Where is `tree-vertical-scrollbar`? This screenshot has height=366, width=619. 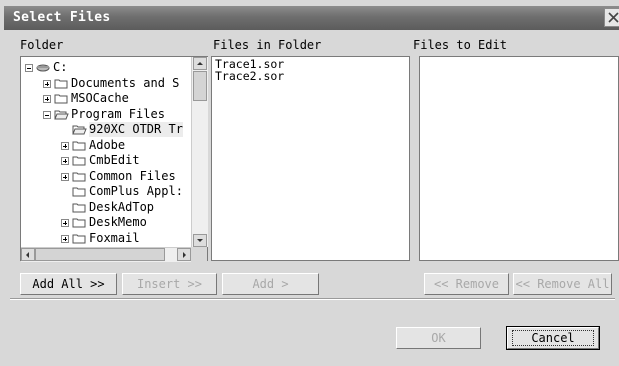 tree-vertical-scrollbar is located at coordinates (199, 152).